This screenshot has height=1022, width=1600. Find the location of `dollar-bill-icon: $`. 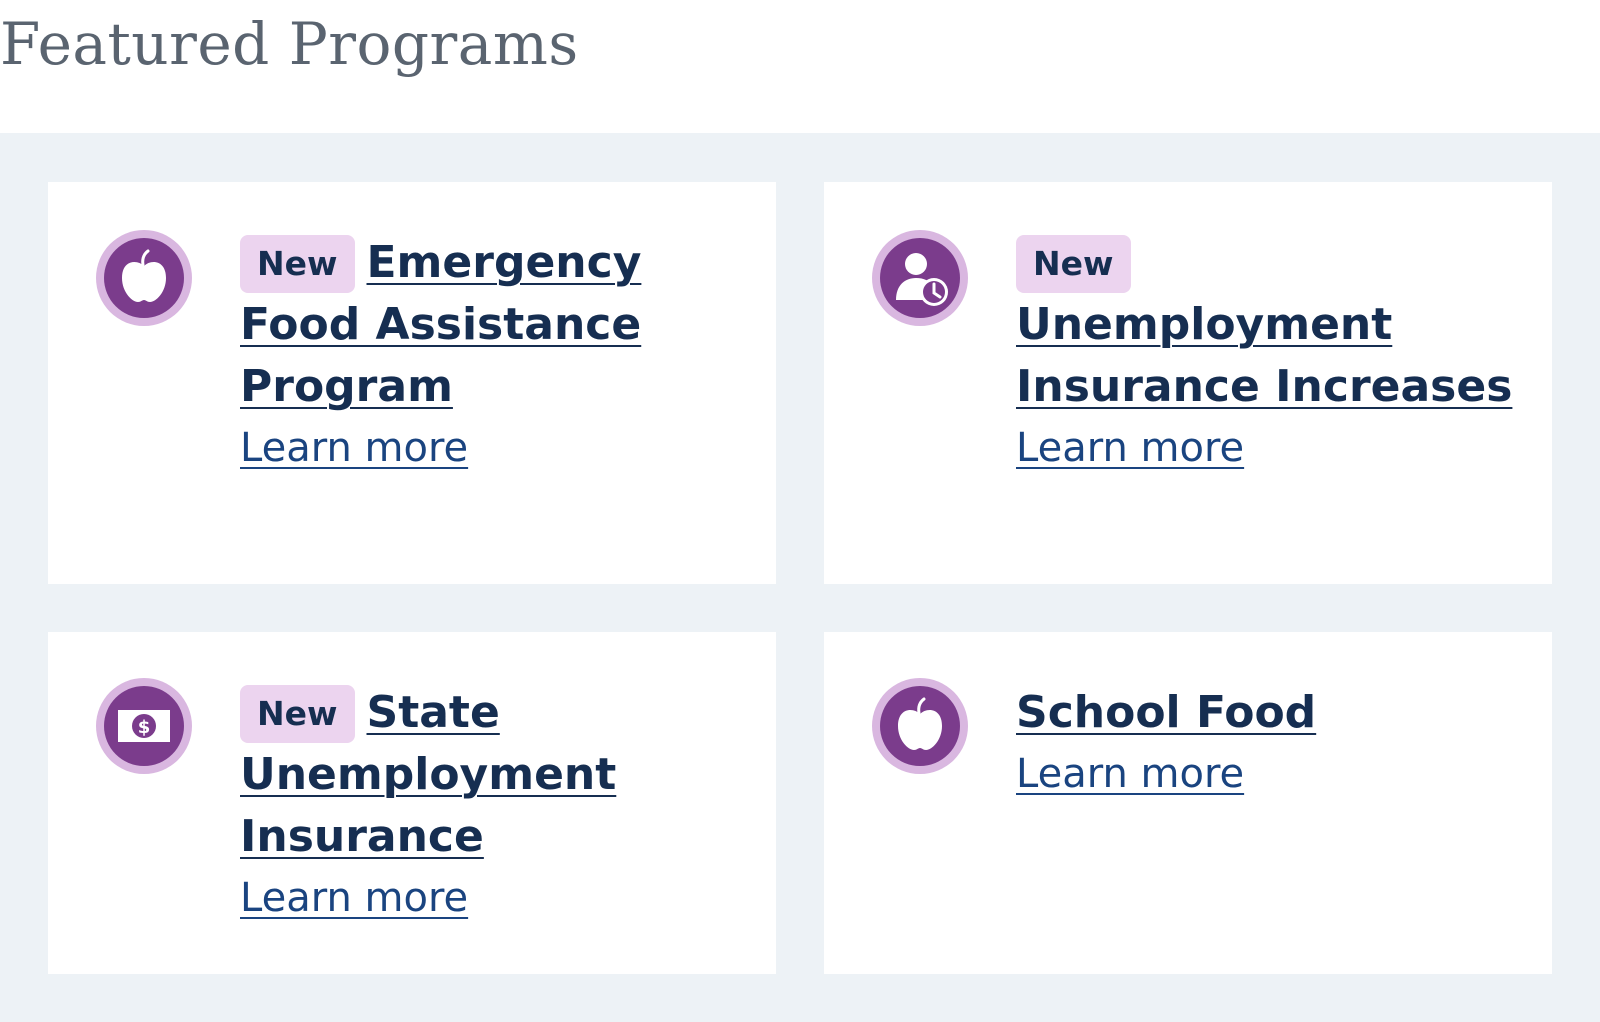

dollar-bill-icon: $ is located at coordinates (144, 726).